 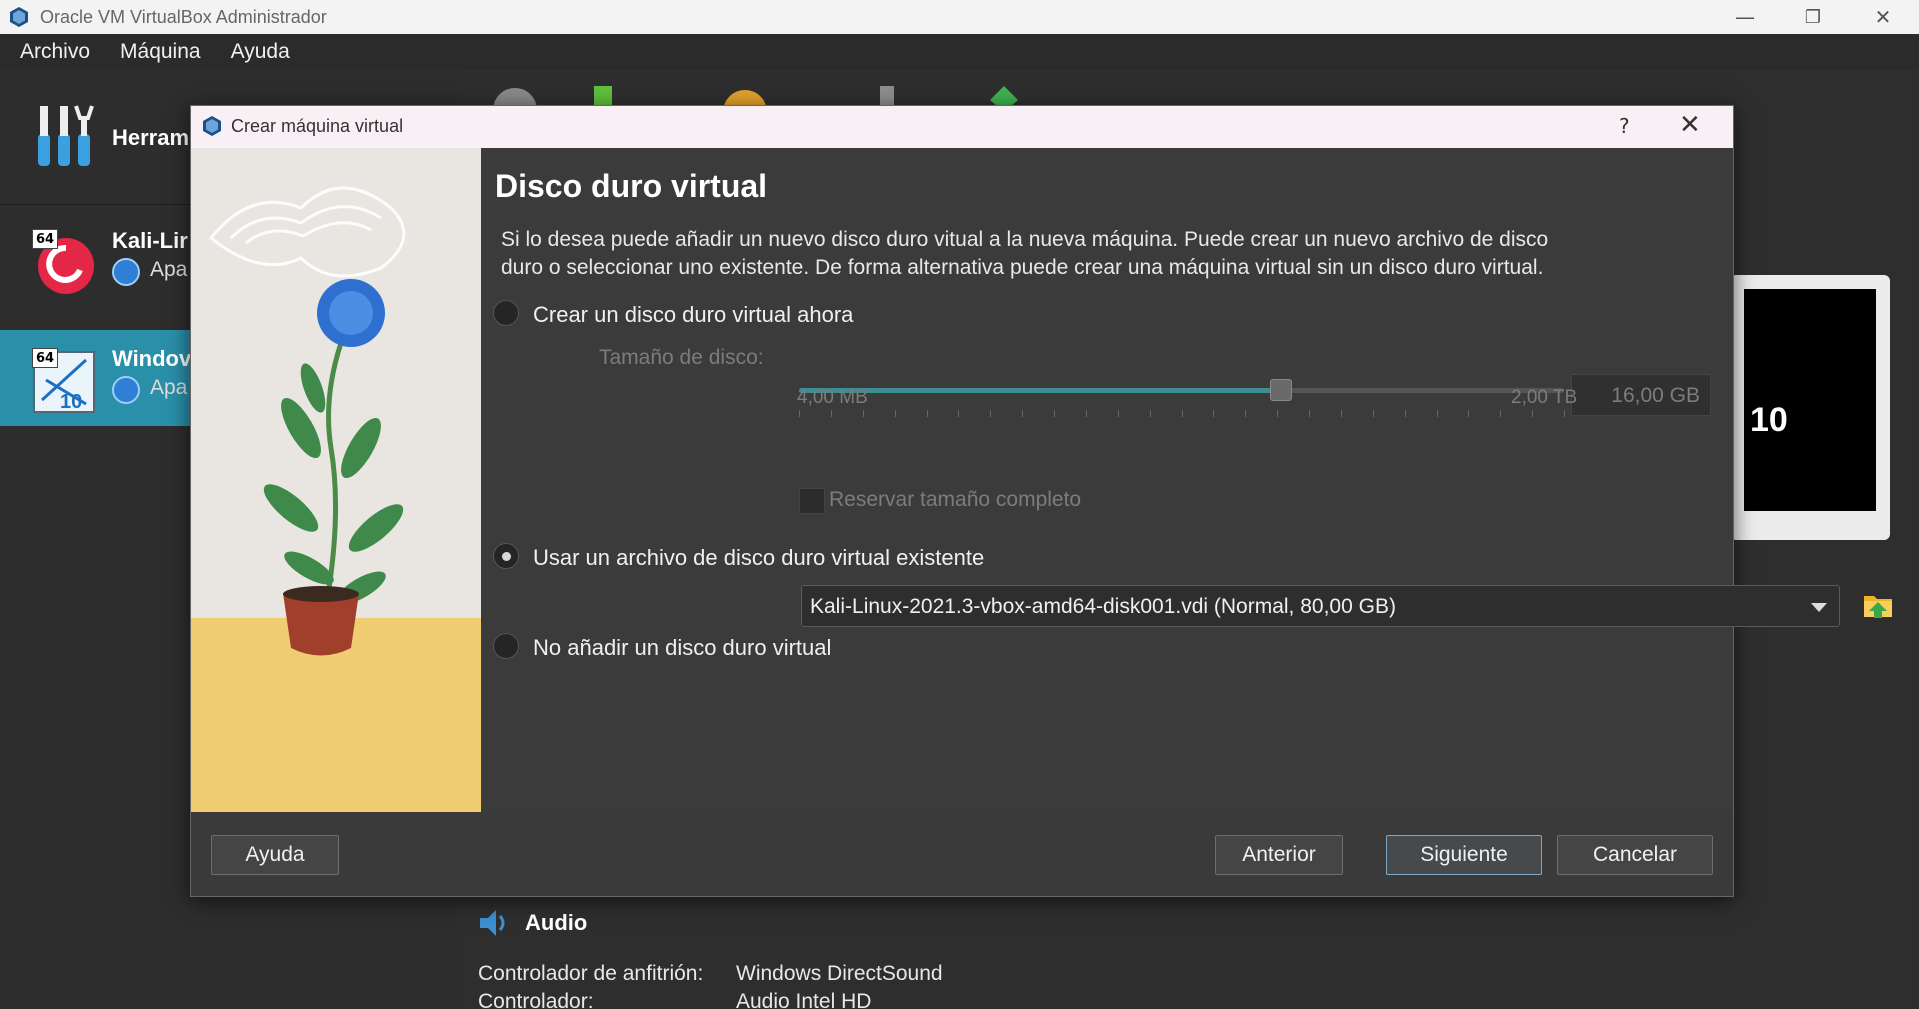 What do you see at coordinates (71, 402) in the screenshot?
I see `svg-text: 10` at bounding box center [71, 402].